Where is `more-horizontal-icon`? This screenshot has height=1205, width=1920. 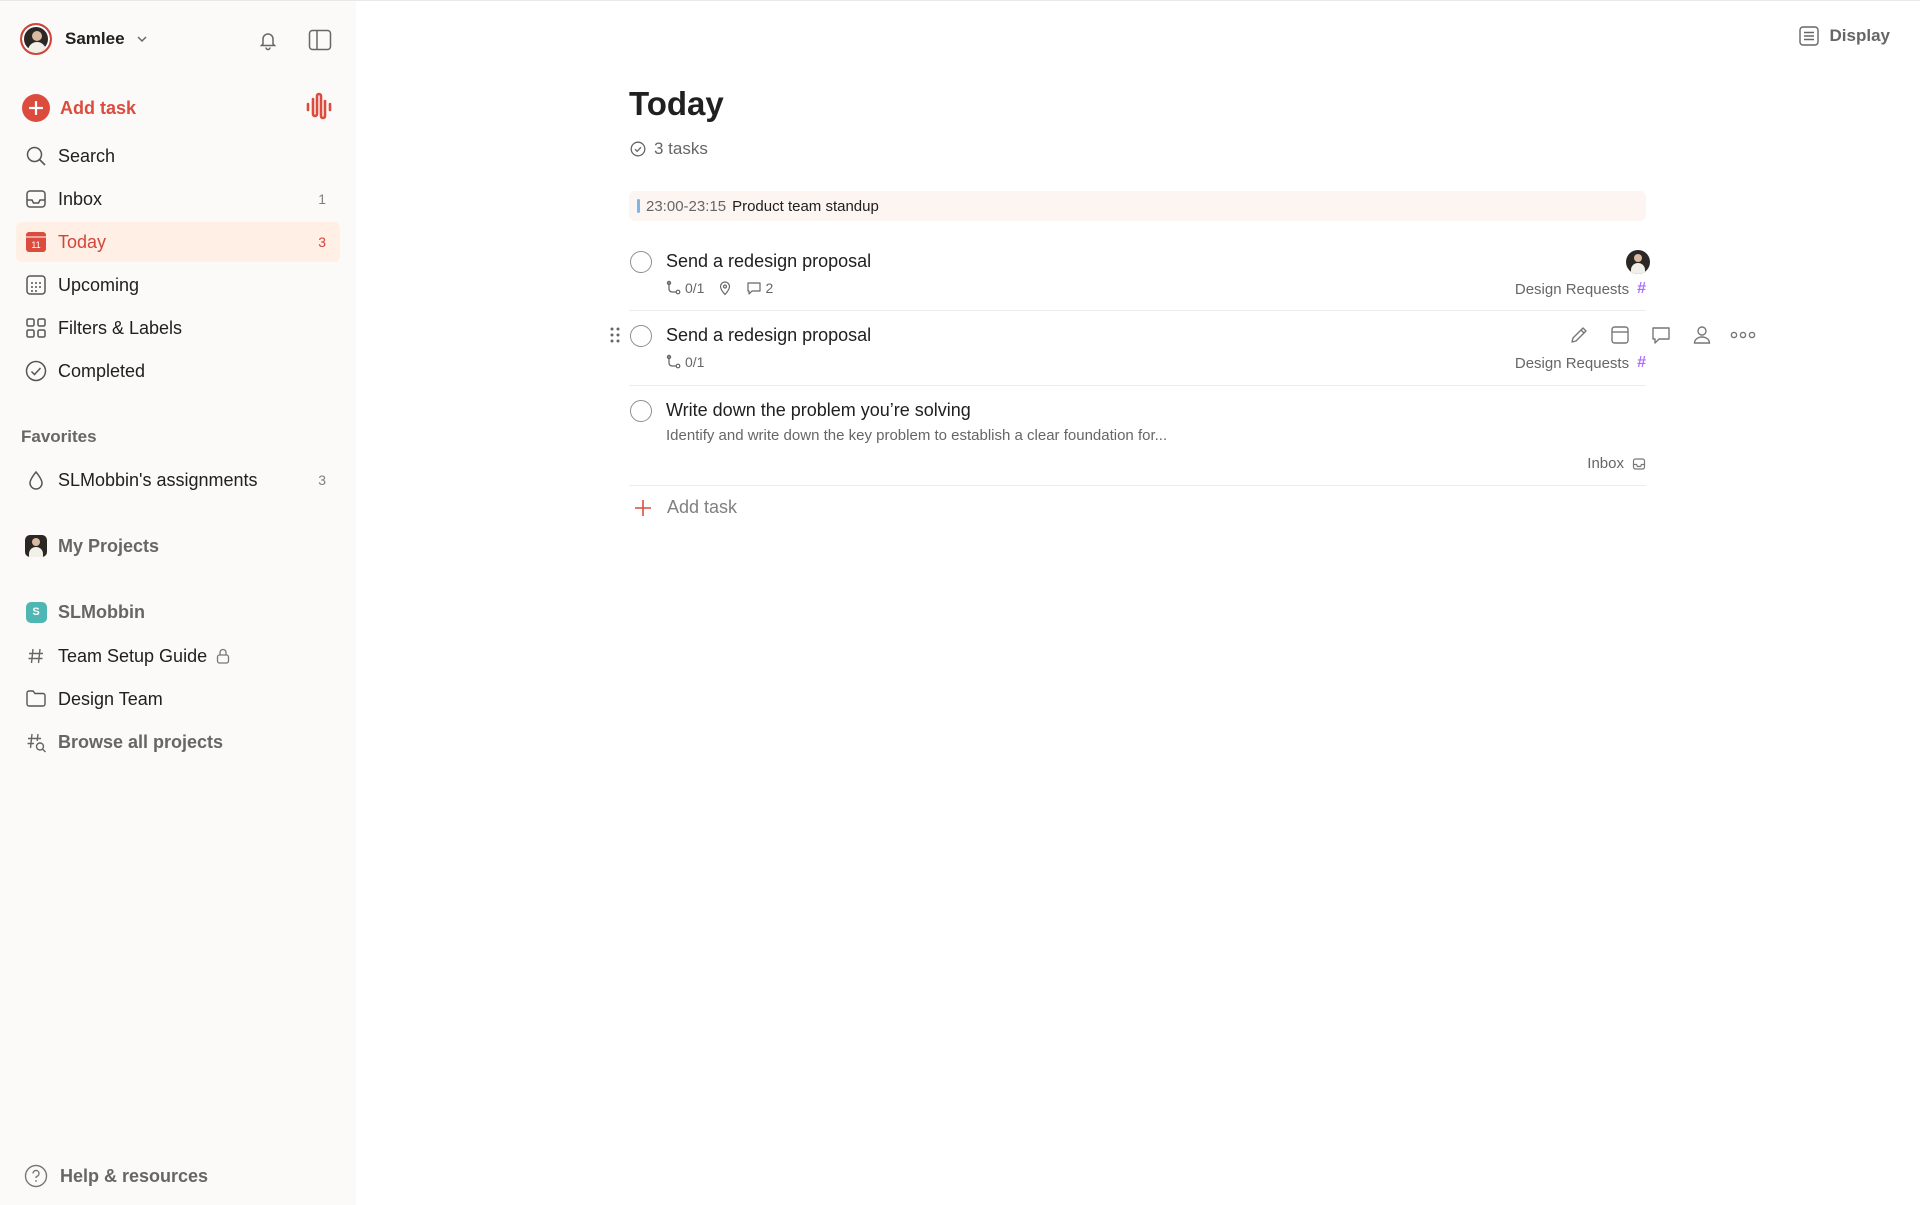
more-horizontal-icon is located at coordinates (1743, 335).